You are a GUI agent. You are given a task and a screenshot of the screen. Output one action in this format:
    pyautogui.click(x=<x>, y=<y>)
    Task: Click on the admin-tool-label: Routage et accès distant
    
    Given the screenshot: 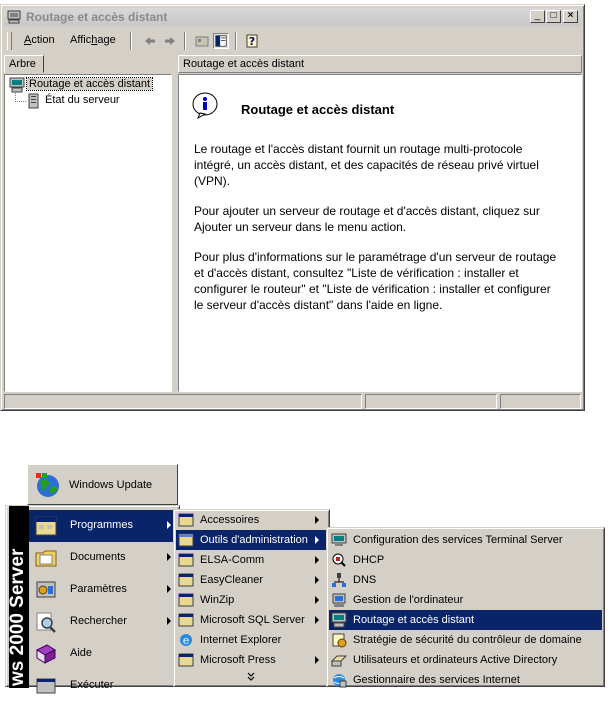 What is the action you would take?
    pyautogui.click(x=414, y=620)
    